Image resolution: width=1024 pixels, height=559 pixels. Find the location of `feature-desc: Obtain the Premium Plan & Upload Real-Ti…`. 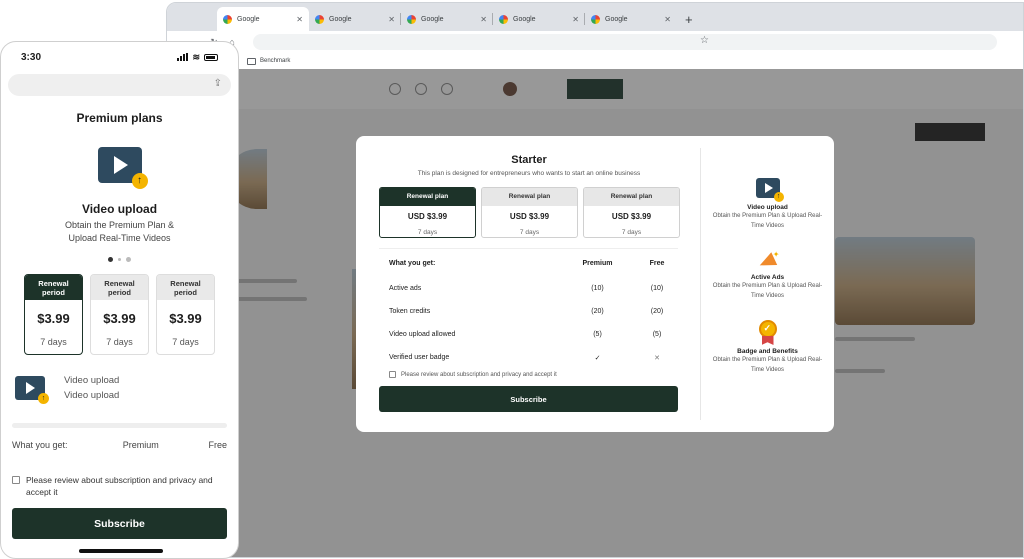

feature-desc: Obtain the Premium Plan & Upload Real-Ti… is located at coordinates (119, 232).